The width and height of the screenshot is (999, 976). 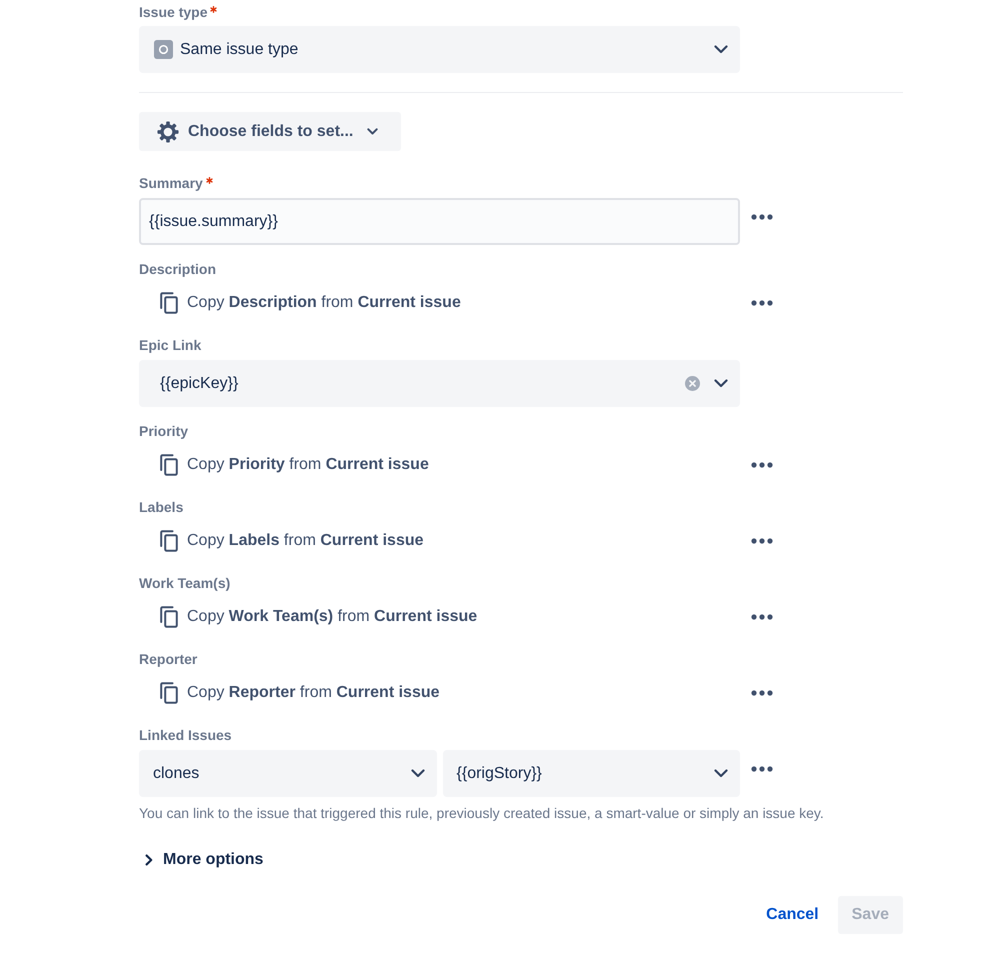 I want to click on field-label: Linked Issues, so click(x=185, y=735).